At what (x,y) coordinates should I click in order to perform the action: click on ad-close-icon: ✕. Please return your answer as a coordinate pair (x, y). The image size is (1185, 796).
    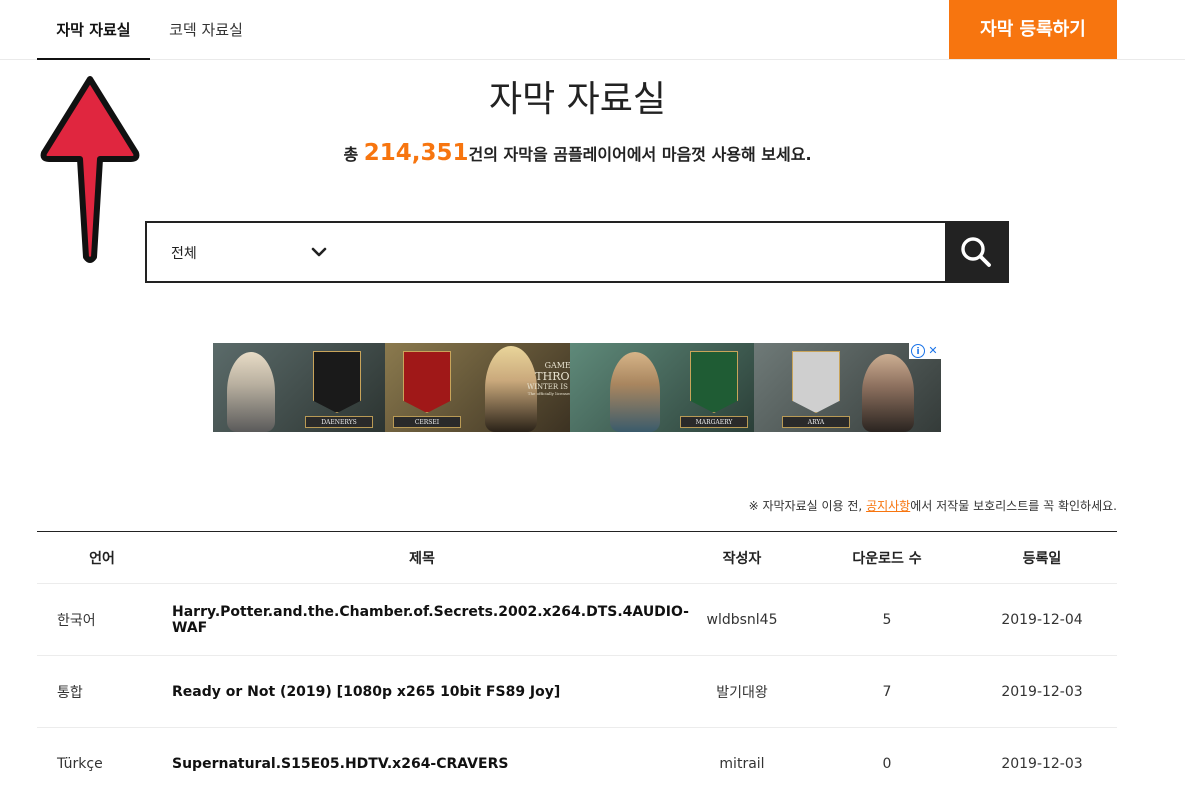
    Looking at the image, I should click on (933, 351).